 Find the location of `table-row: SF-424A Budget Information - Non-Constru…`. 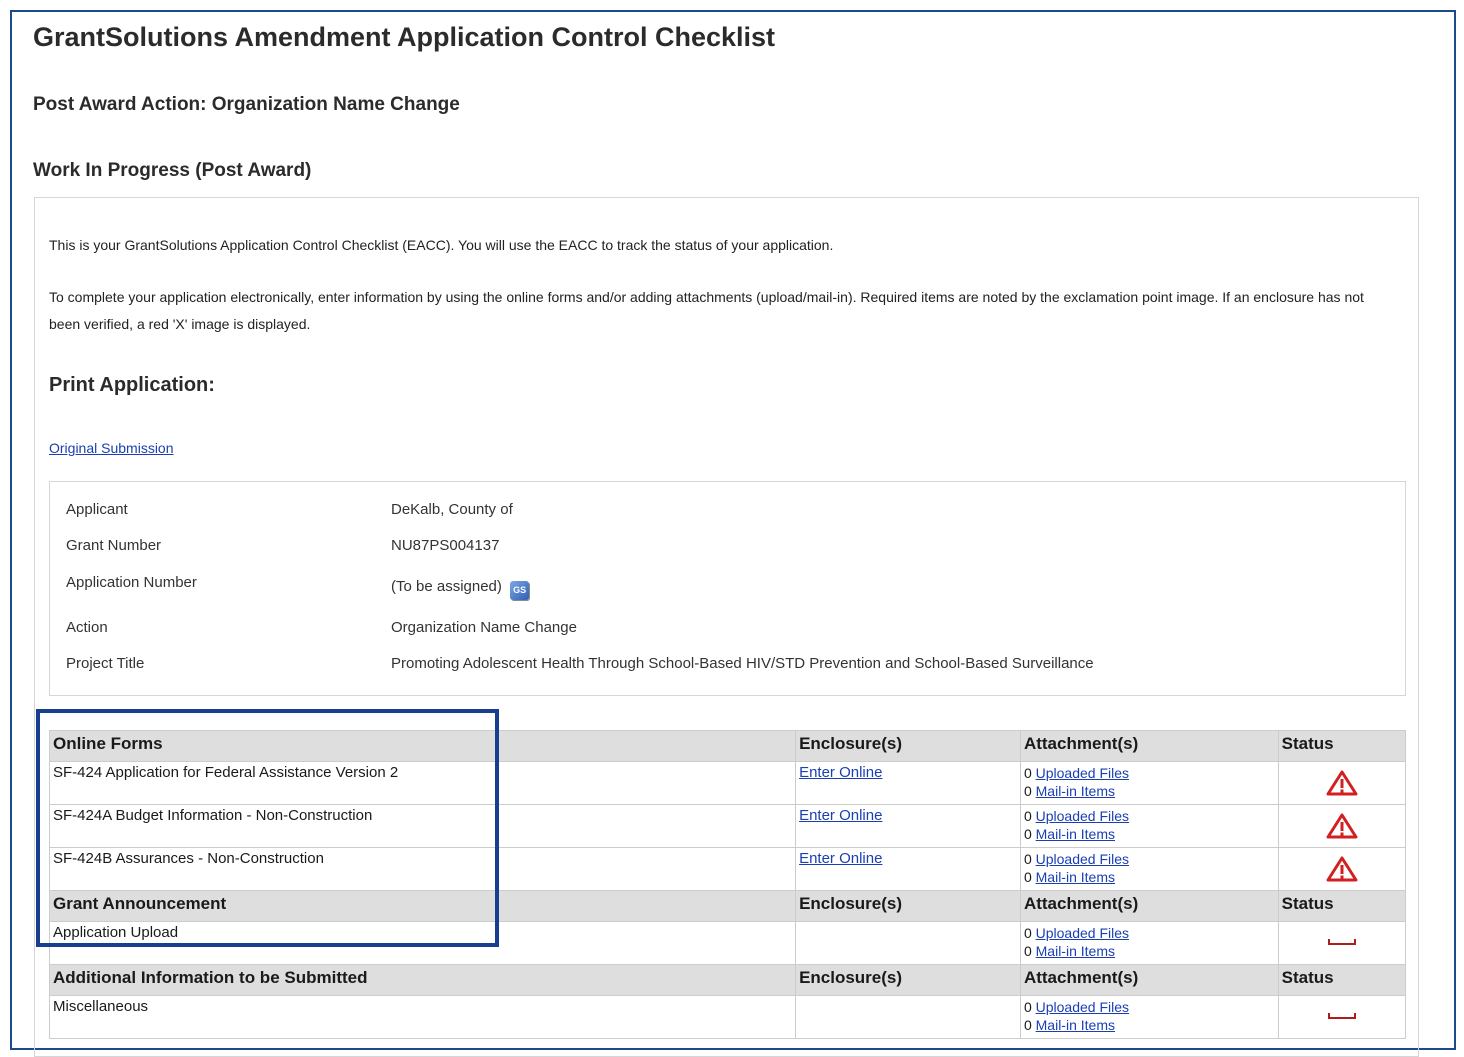

table-row: SF-424A Budget Information - Non-Constru… is located at coordinates (727, 826).